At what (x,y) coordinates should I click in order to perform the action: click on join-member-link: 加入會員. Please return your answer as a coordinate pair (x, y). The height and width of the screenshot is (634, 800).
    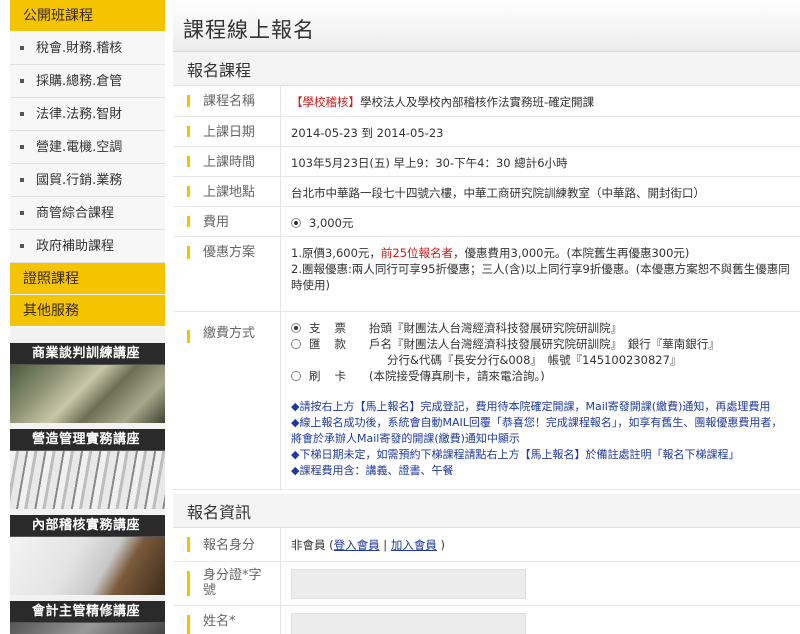
    Looking at the image, I should click on (414, 545).